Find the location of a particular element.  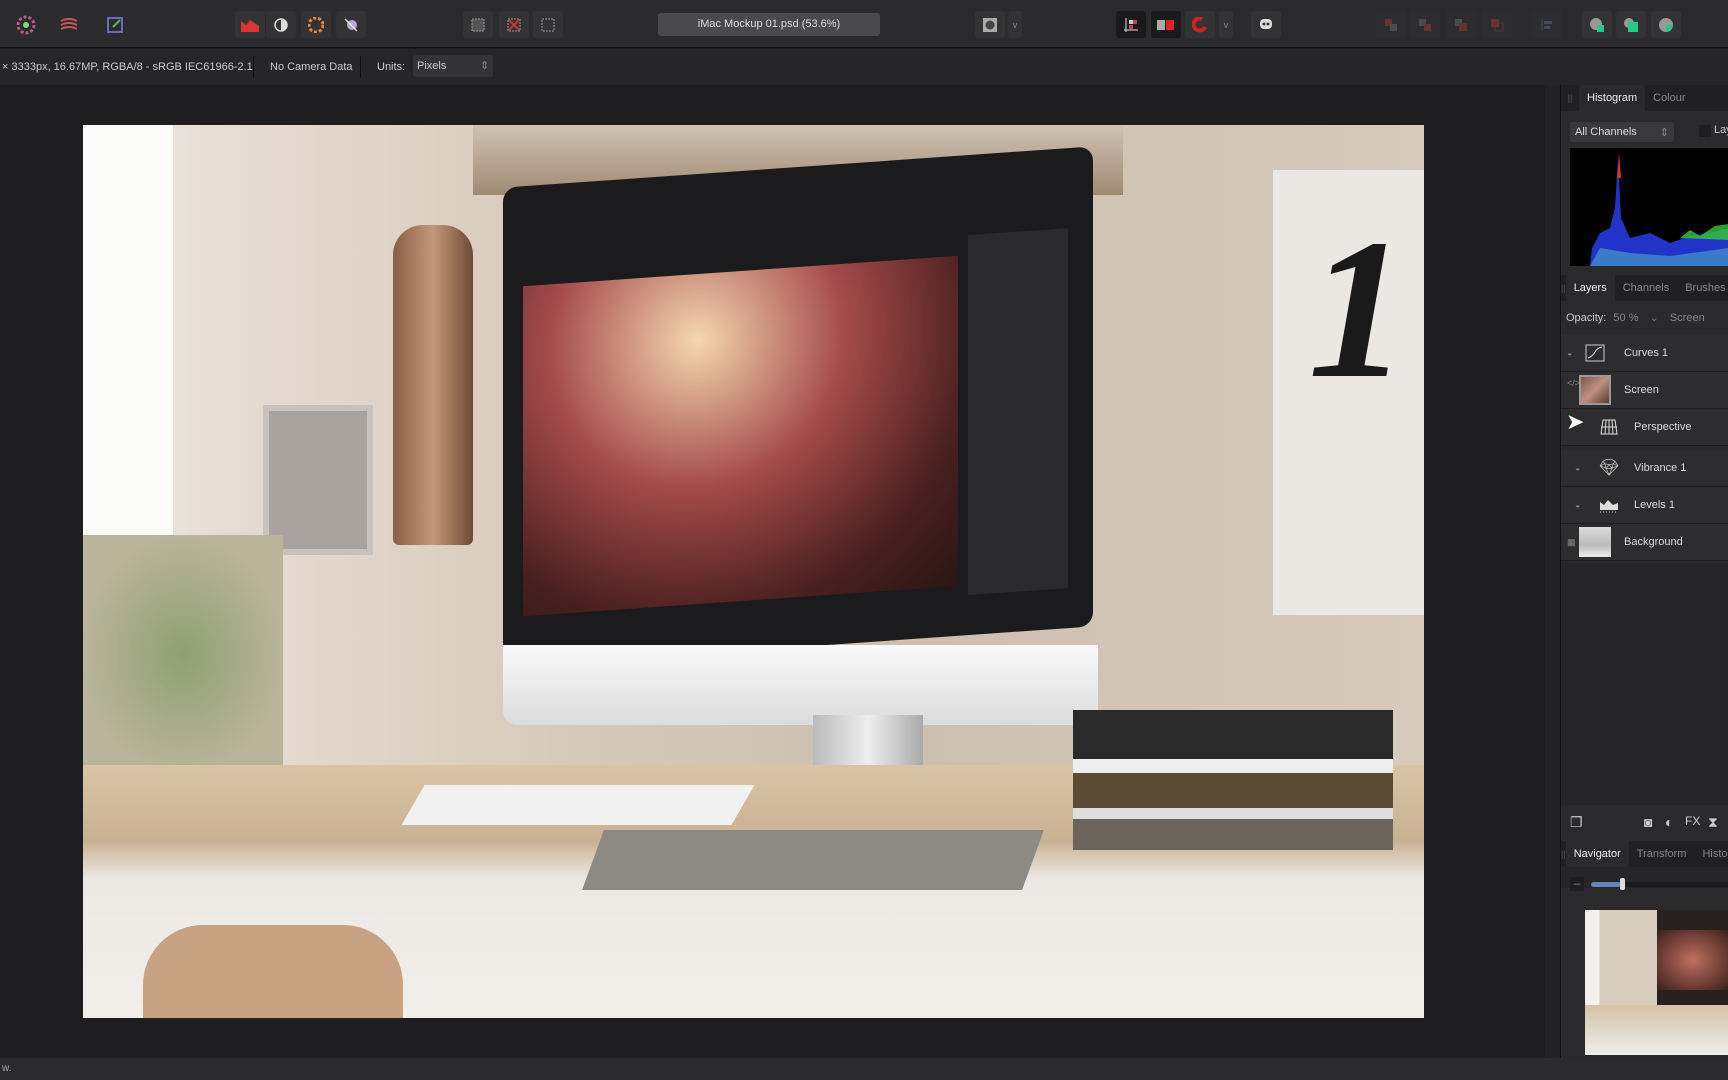

units-label: Units: is located at coordinates (391, 67).